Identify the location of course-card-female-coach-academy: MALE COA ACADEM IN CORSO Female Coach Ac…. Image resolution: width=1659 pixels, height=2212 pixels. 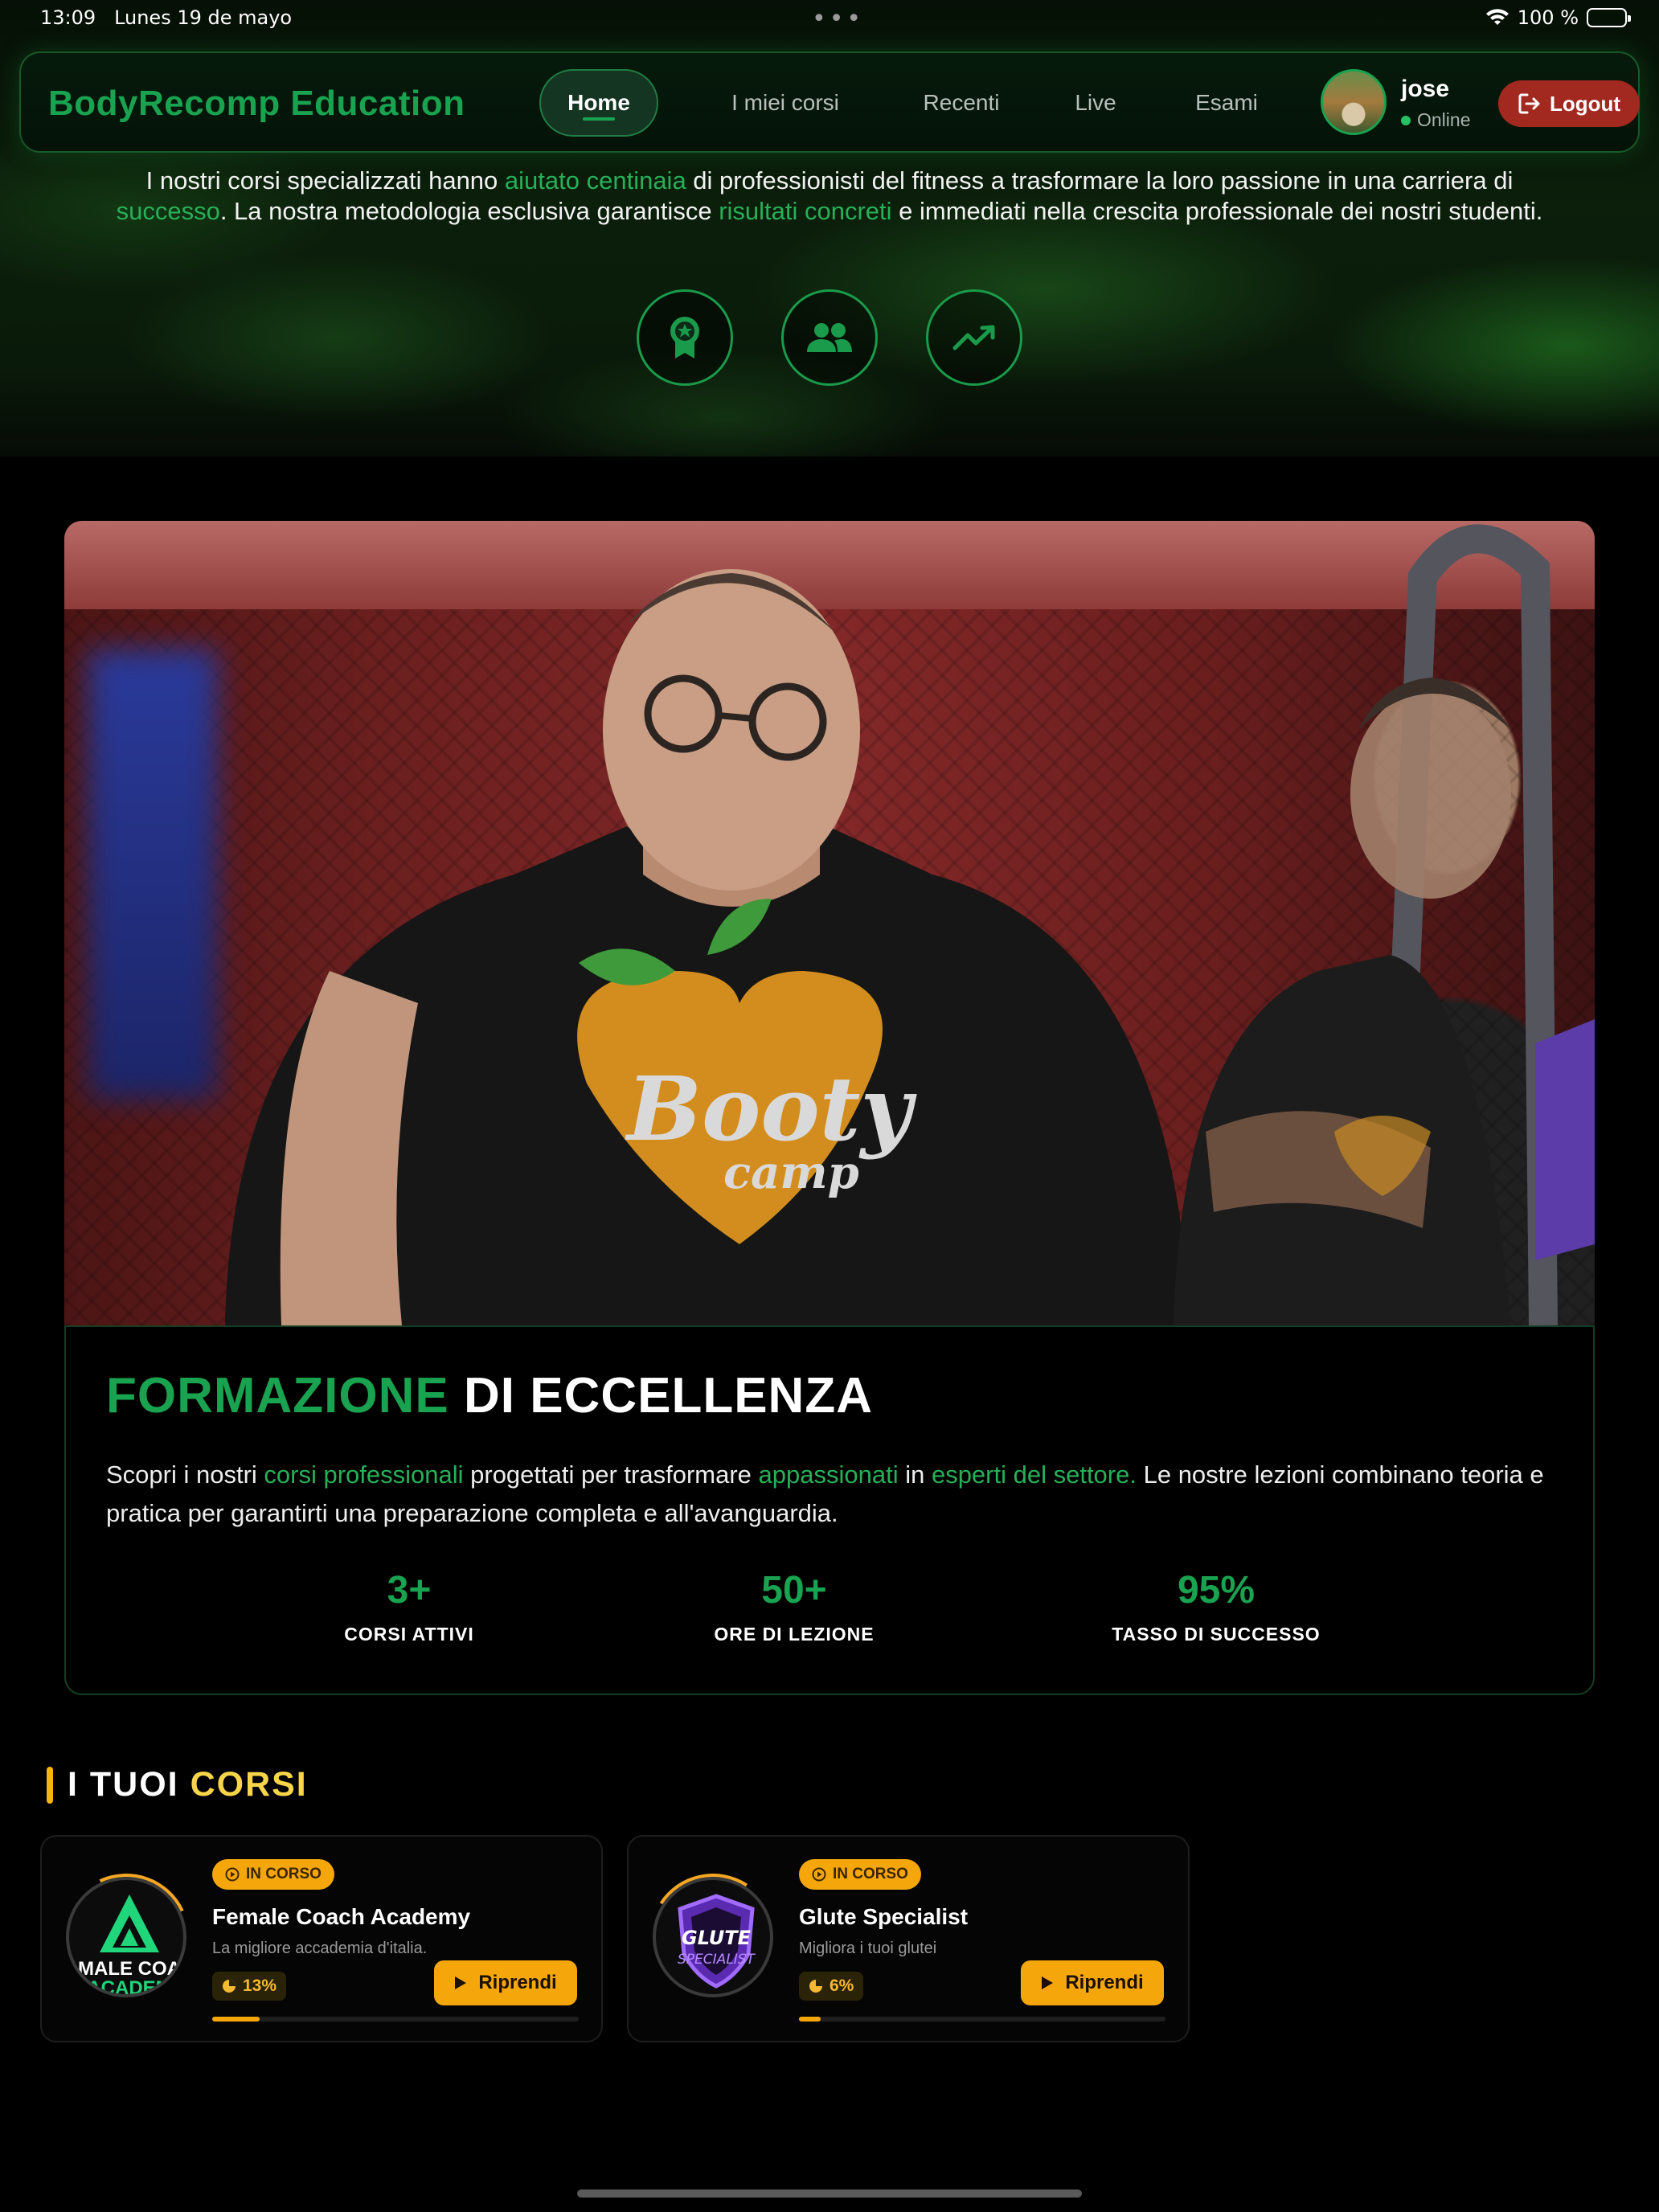
(321, 1938).